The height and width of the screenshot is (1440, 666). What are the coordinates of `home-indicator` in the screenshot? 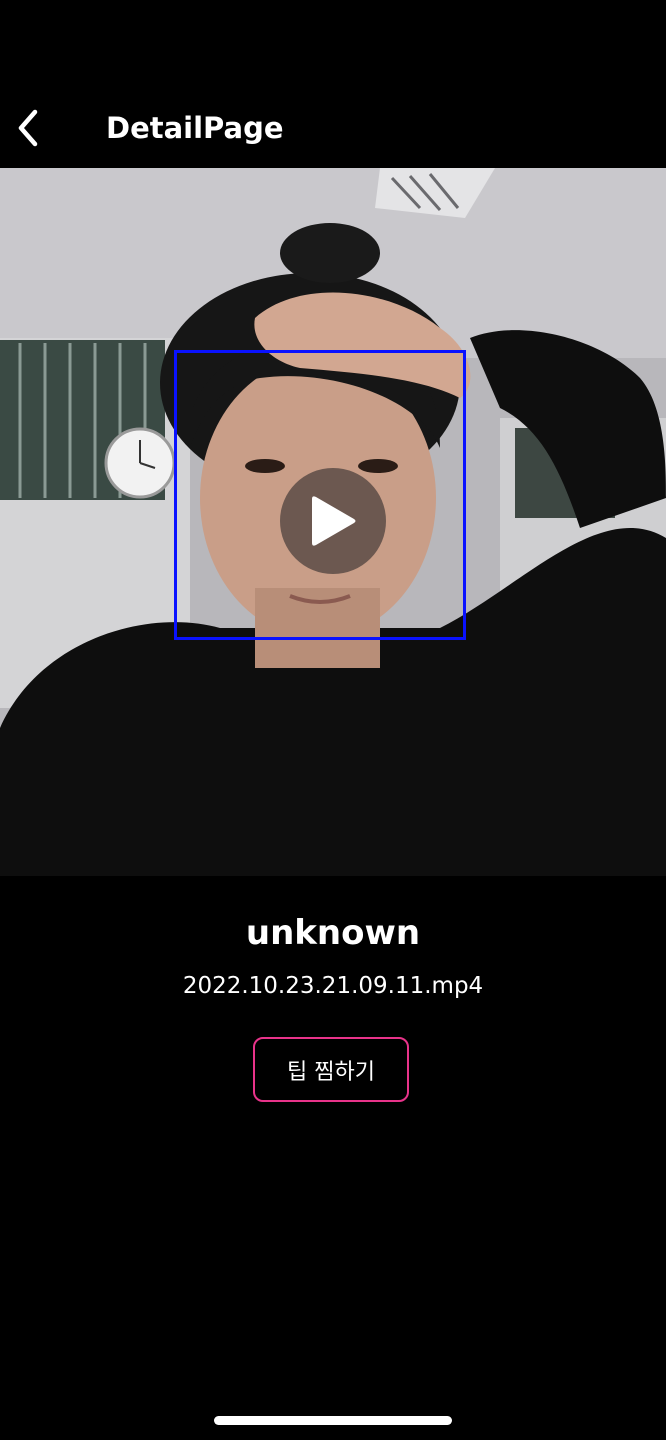 It's located at (333, 1420).